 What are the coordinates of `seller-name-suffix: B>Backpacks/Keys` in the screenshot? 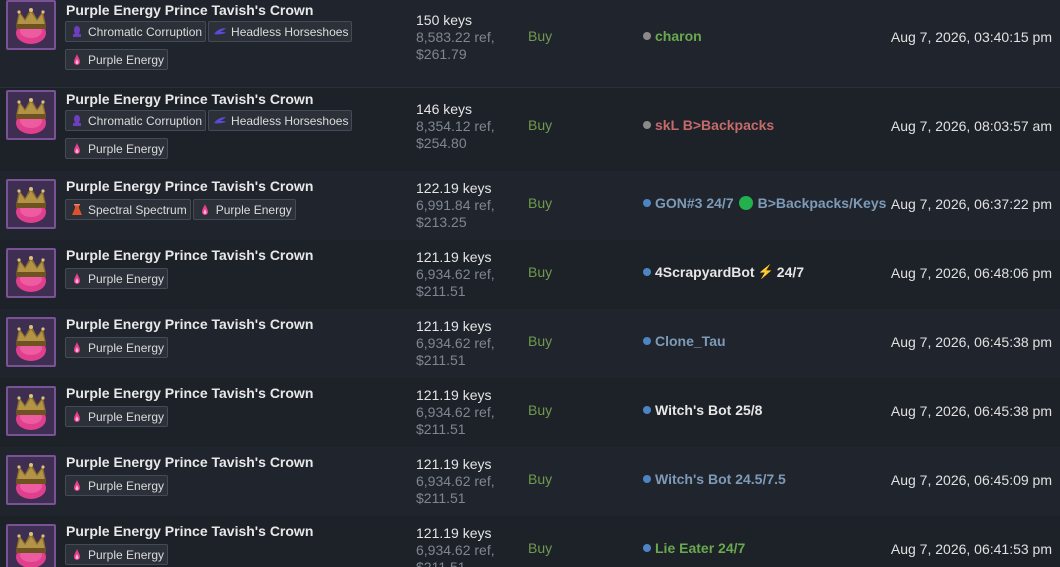 It's located at (822, 203).